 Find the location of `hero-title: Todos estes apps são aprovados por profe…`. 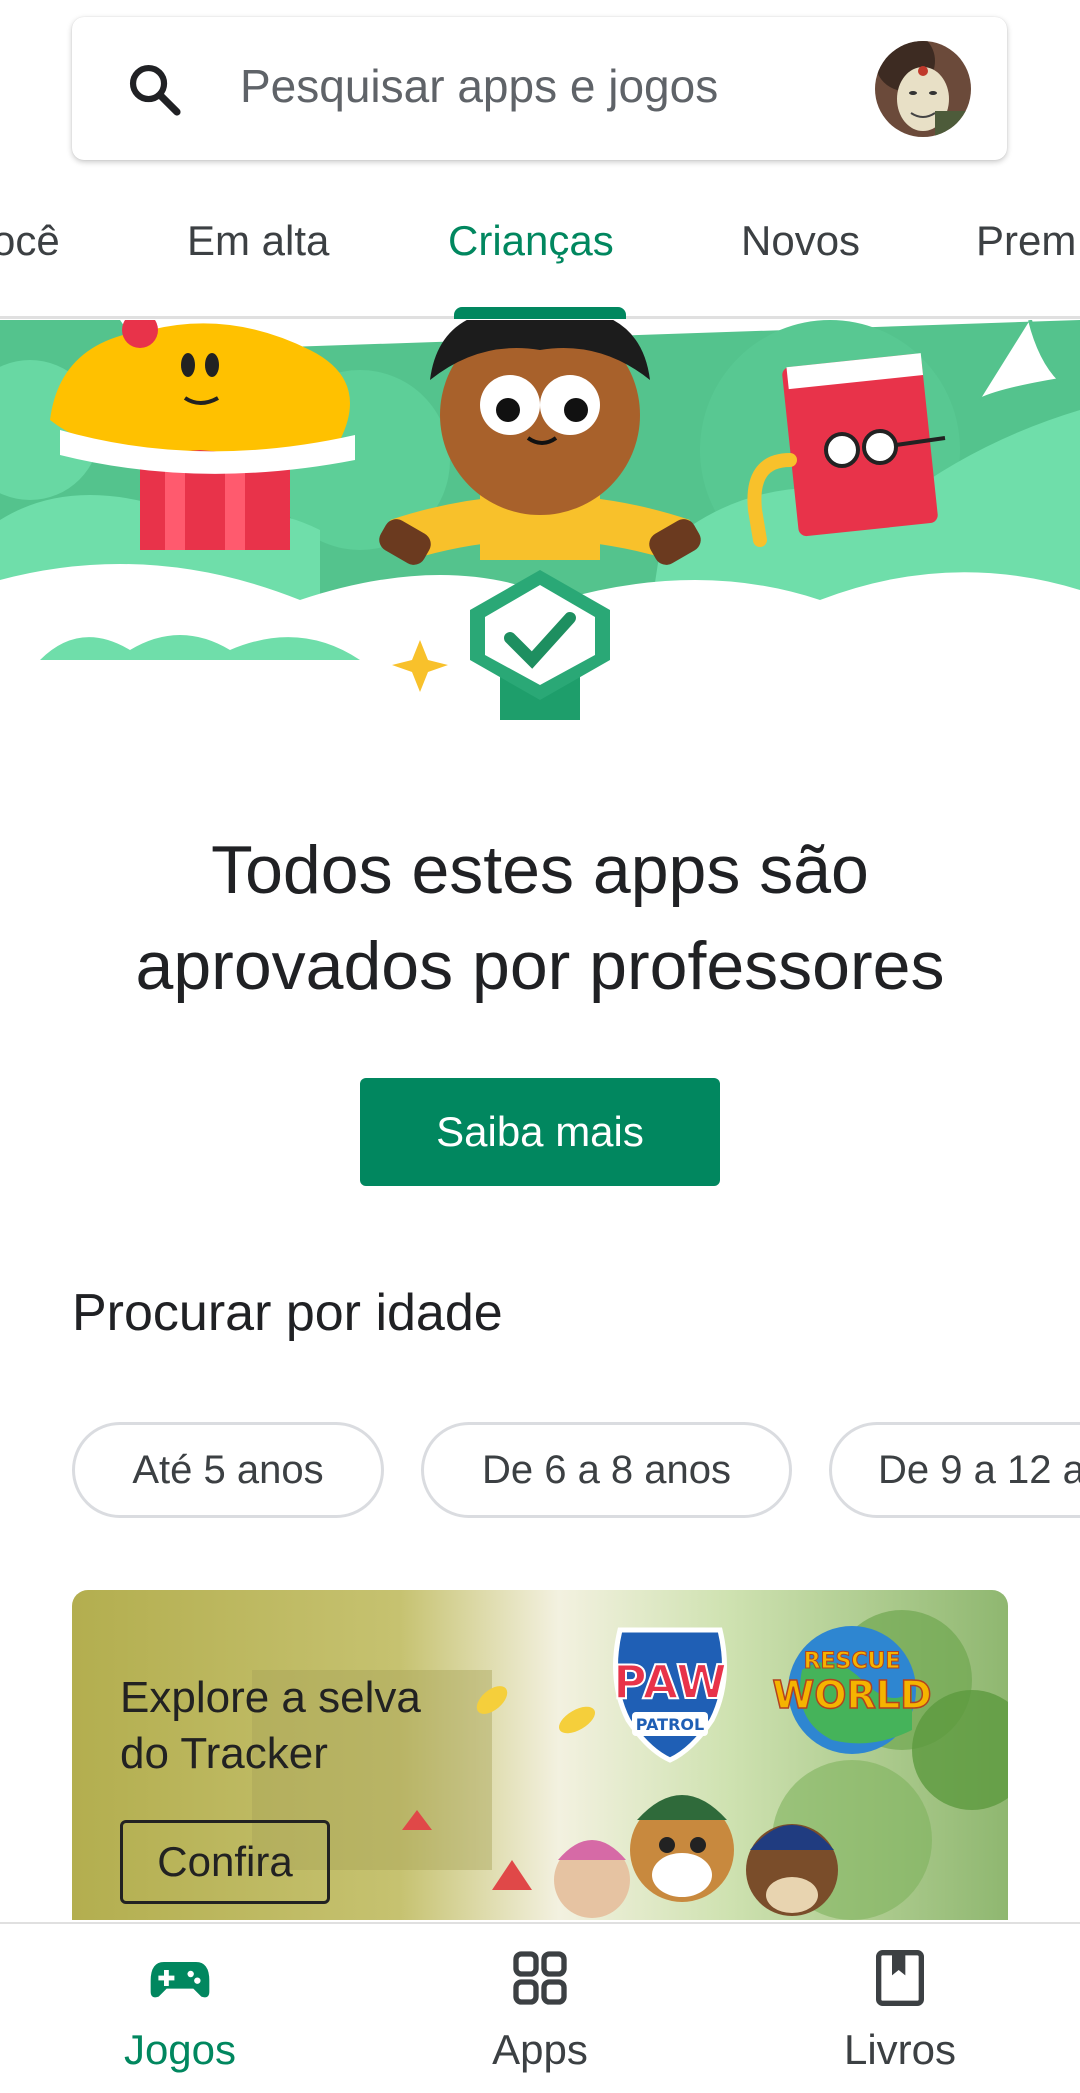

hero-title: Todos estes apps são aprovados por profe… is located at coordinates (540, 918).